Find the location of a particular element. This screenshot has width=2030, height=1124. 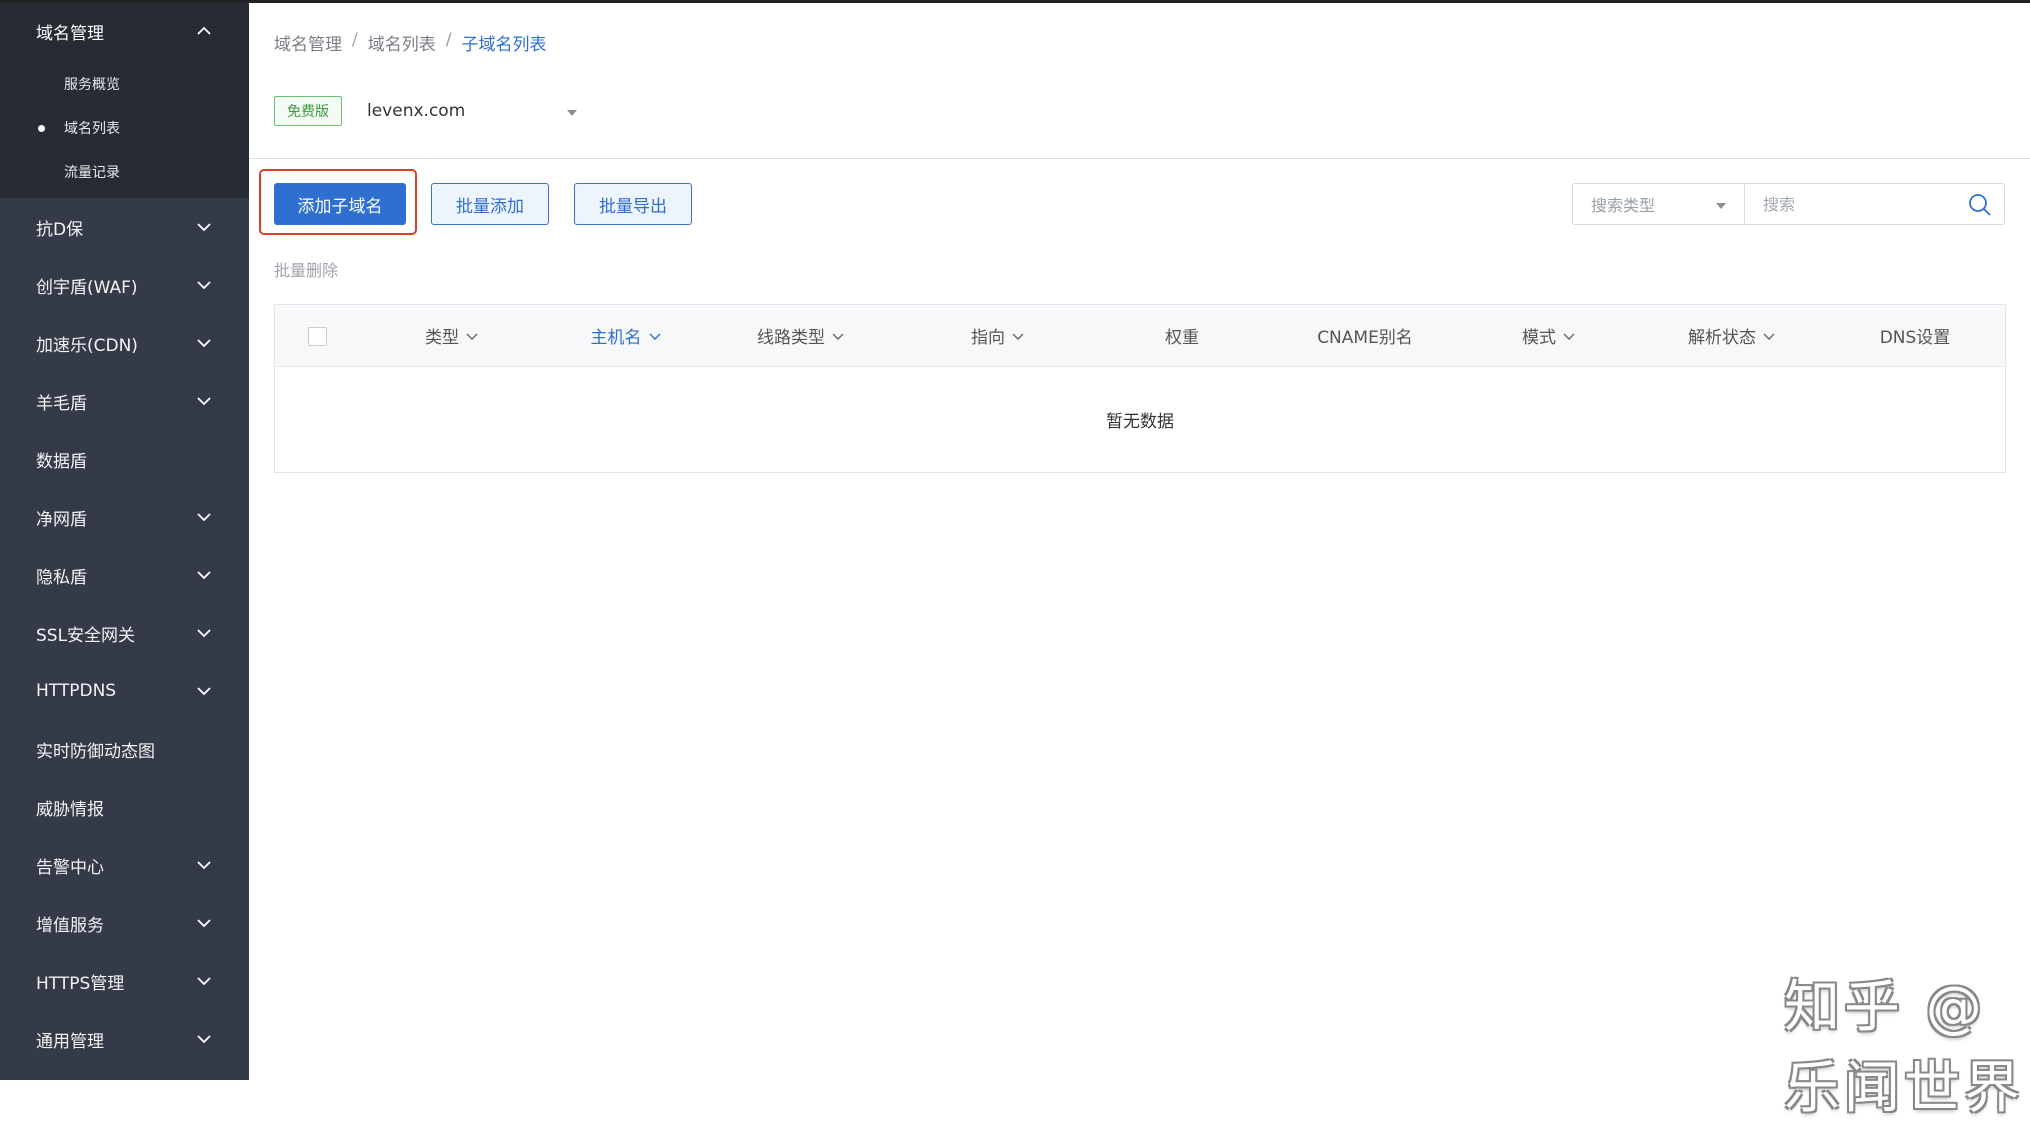

search-box is located at coordinates (1874, 204).